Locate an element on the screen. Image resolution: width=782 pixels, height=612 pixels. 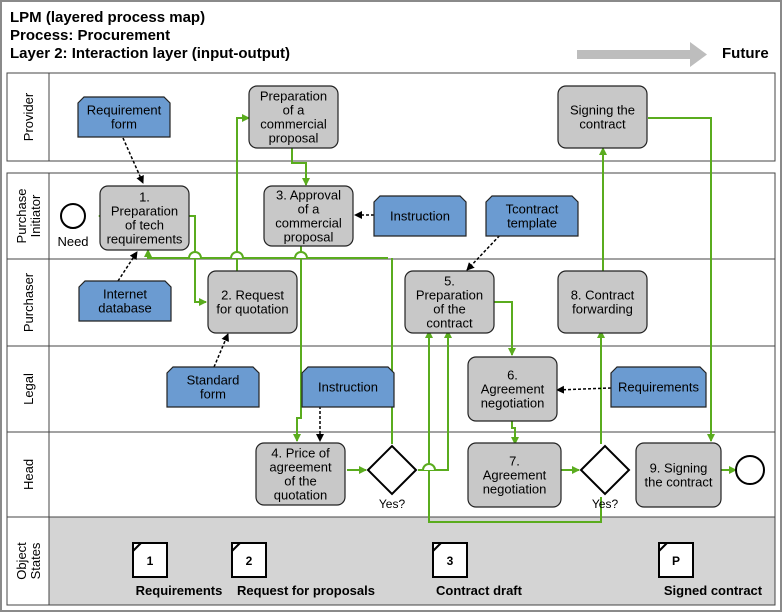
task-t3: 3. Approvalof acommercialproposal is located at coordinates (308, 216).